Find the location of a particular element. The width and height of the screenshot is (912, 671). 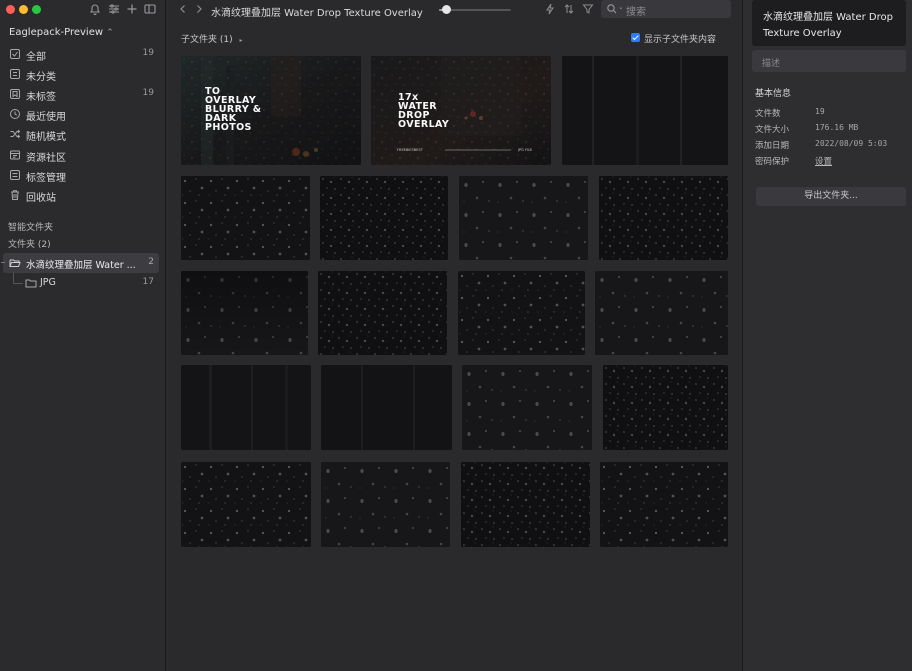

smart-folders-header: 智能文件夹 is located at coordinates (30, 226).